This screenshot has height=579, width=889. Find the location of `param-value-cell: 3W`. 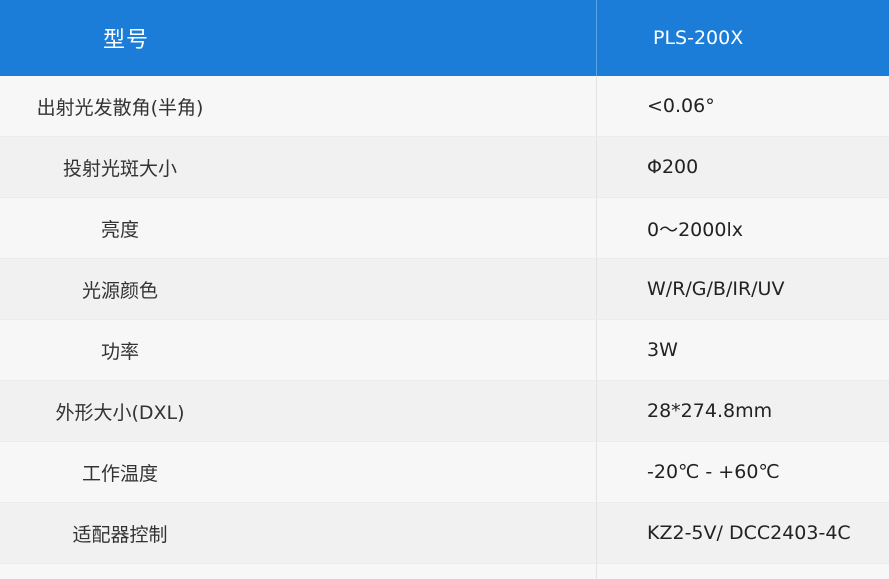

param-value-cell: 3W is located at coordinates (743, 350).